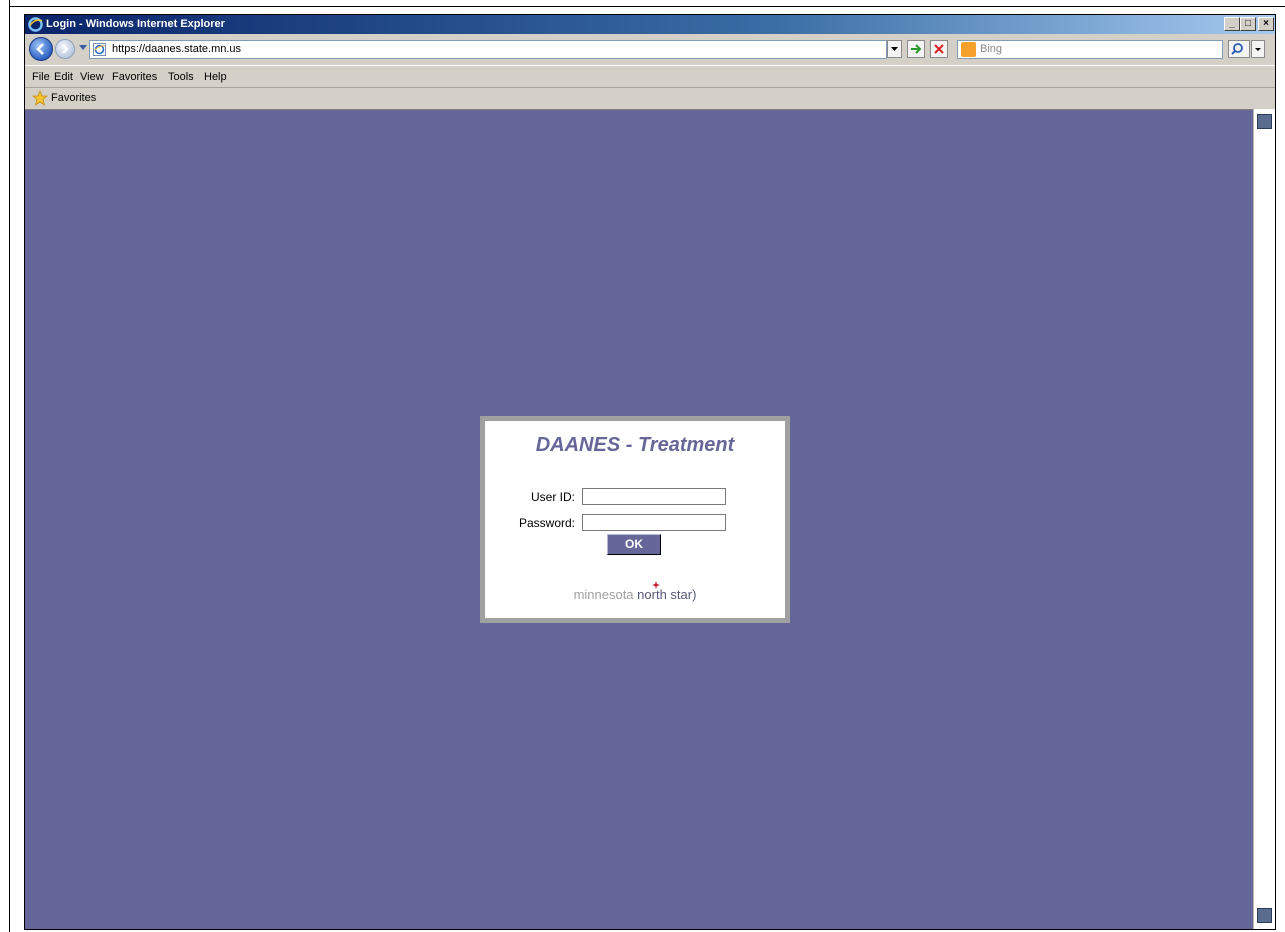  I want to click on app-title: DAANES - Treatment, so click(635, 445).